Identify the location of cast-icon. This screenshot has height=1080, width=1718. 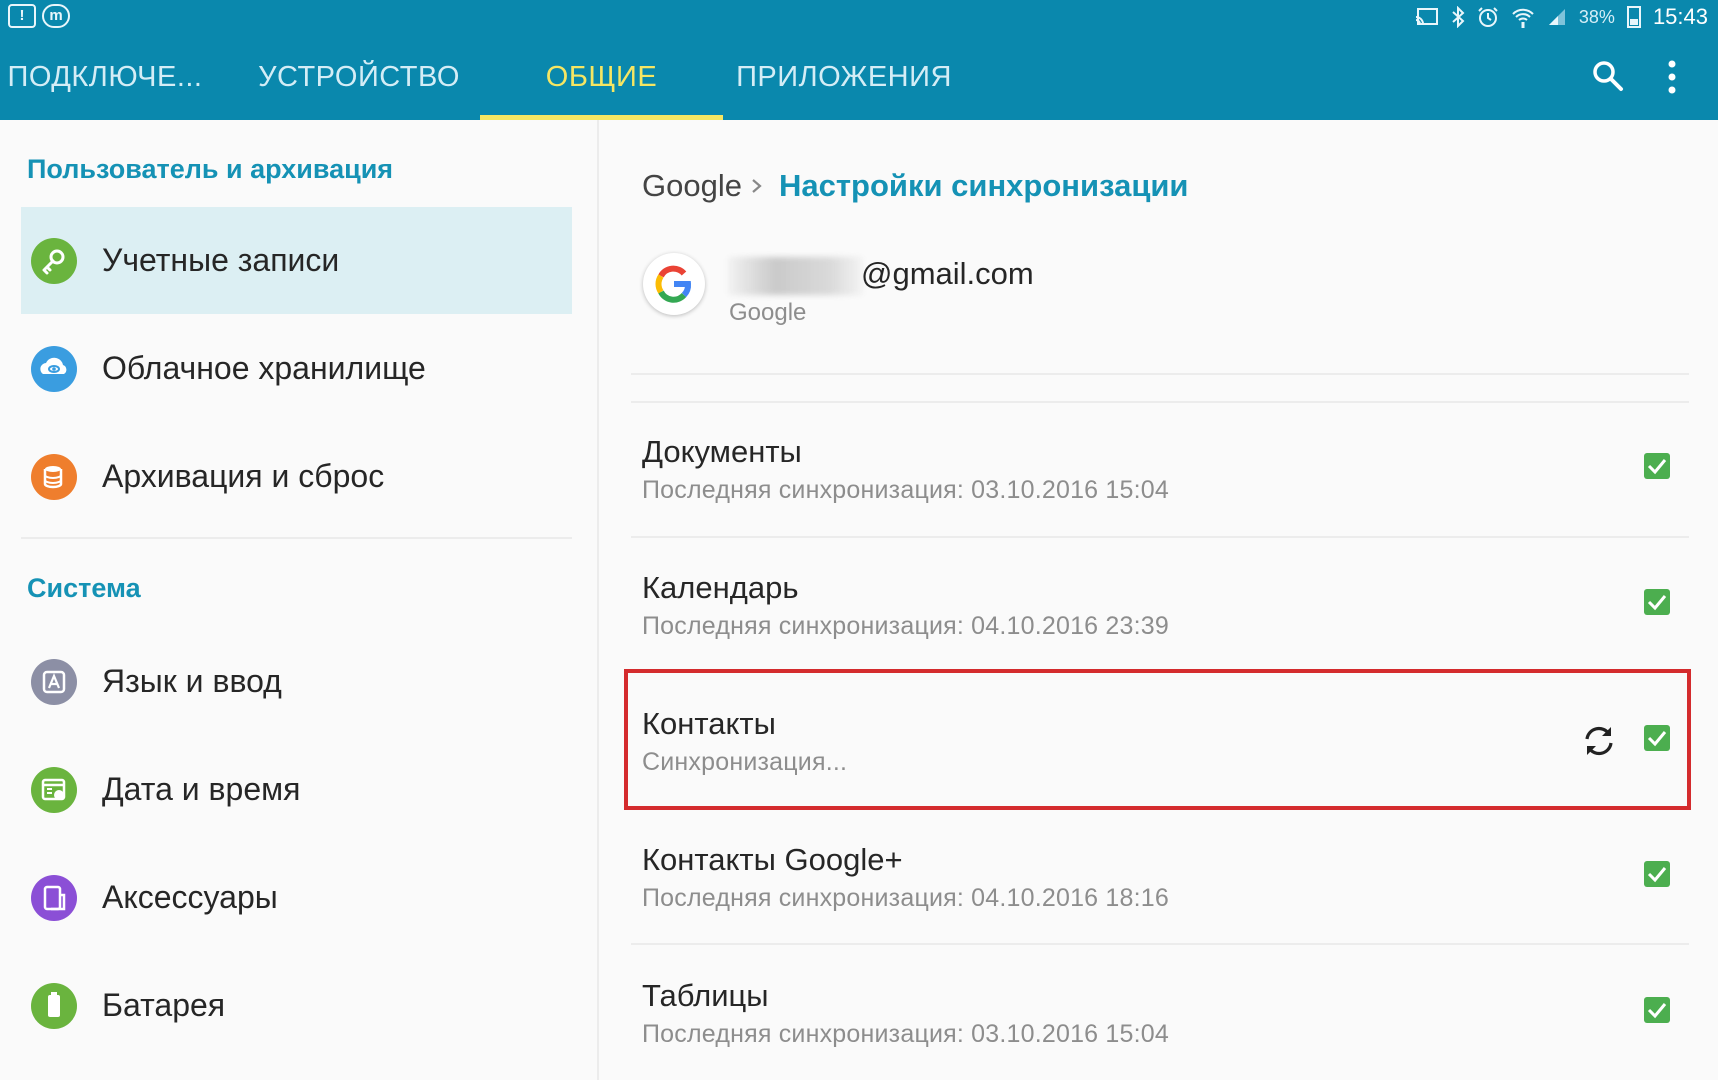
(1426, 16).